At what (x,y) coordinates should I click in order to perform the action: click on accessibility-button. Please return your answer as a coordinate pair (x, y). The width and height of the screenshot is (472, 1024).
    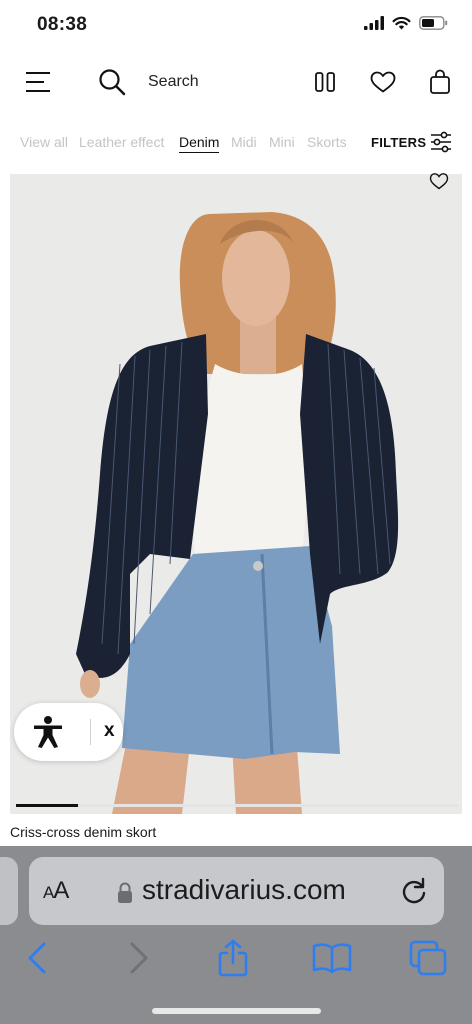
    Looking at the image, I should click on (48, 734).